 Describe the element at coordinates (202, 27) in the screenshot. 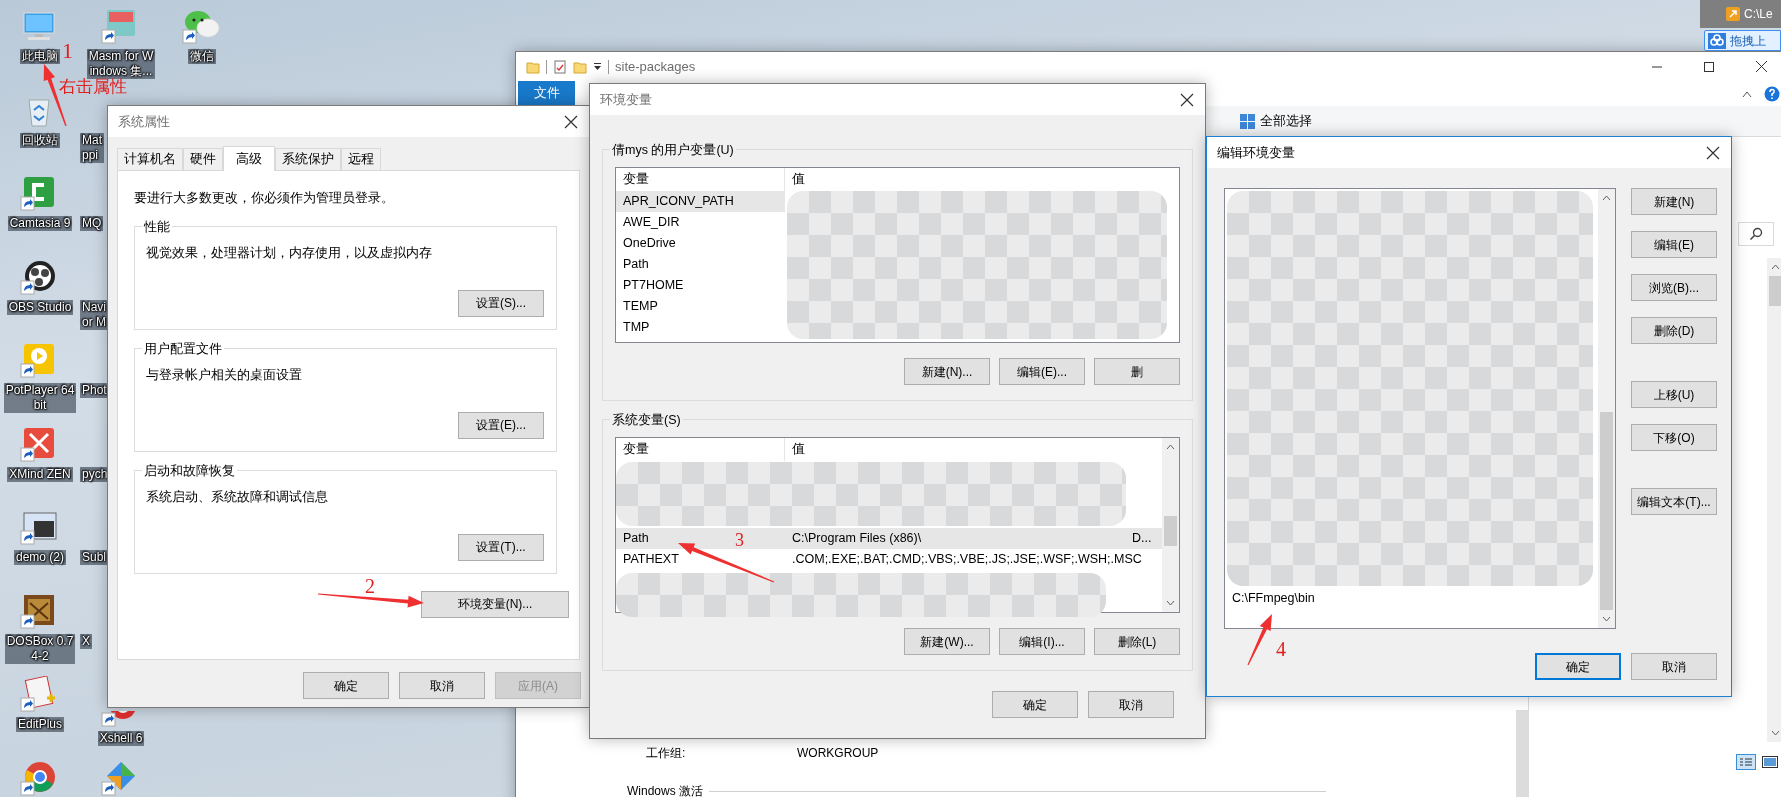

I see `chat-bubble-icon` at that location.